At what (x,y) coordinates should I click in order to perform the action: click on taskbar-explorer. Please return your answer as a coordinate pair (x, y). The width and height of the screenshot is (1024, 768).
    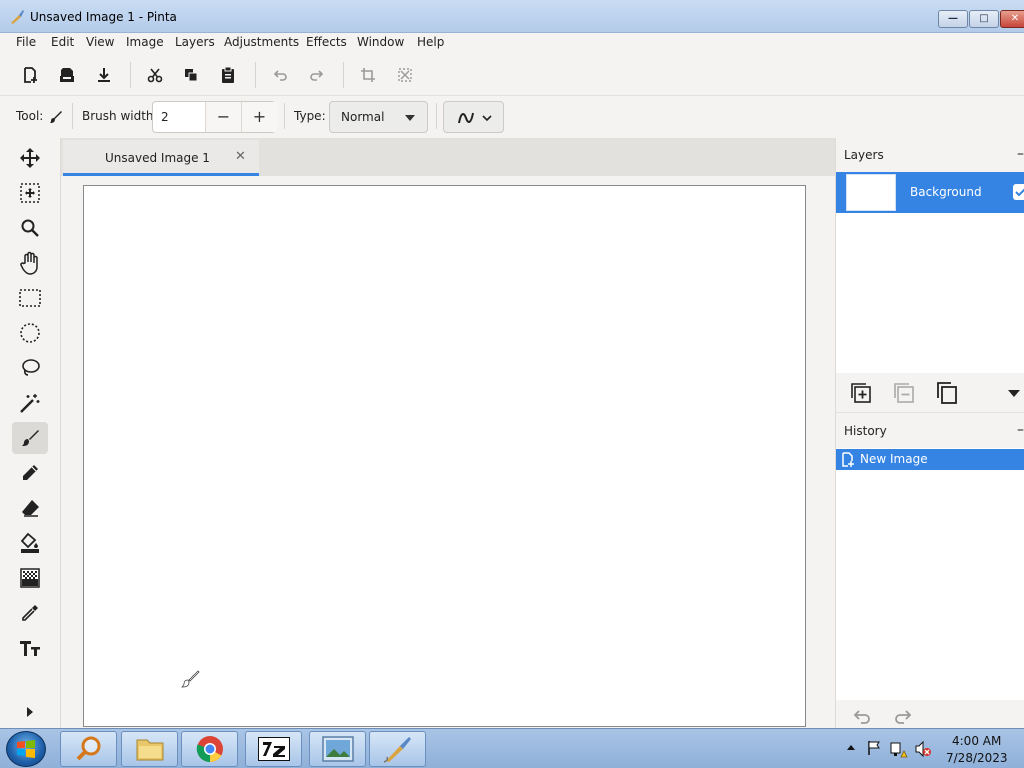
    Looking at the image, I should click on (149, 749).